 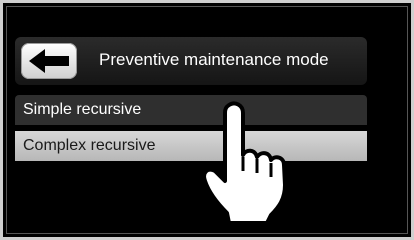 I want to click on arrow-left-icon, so click(x=49, y=61).